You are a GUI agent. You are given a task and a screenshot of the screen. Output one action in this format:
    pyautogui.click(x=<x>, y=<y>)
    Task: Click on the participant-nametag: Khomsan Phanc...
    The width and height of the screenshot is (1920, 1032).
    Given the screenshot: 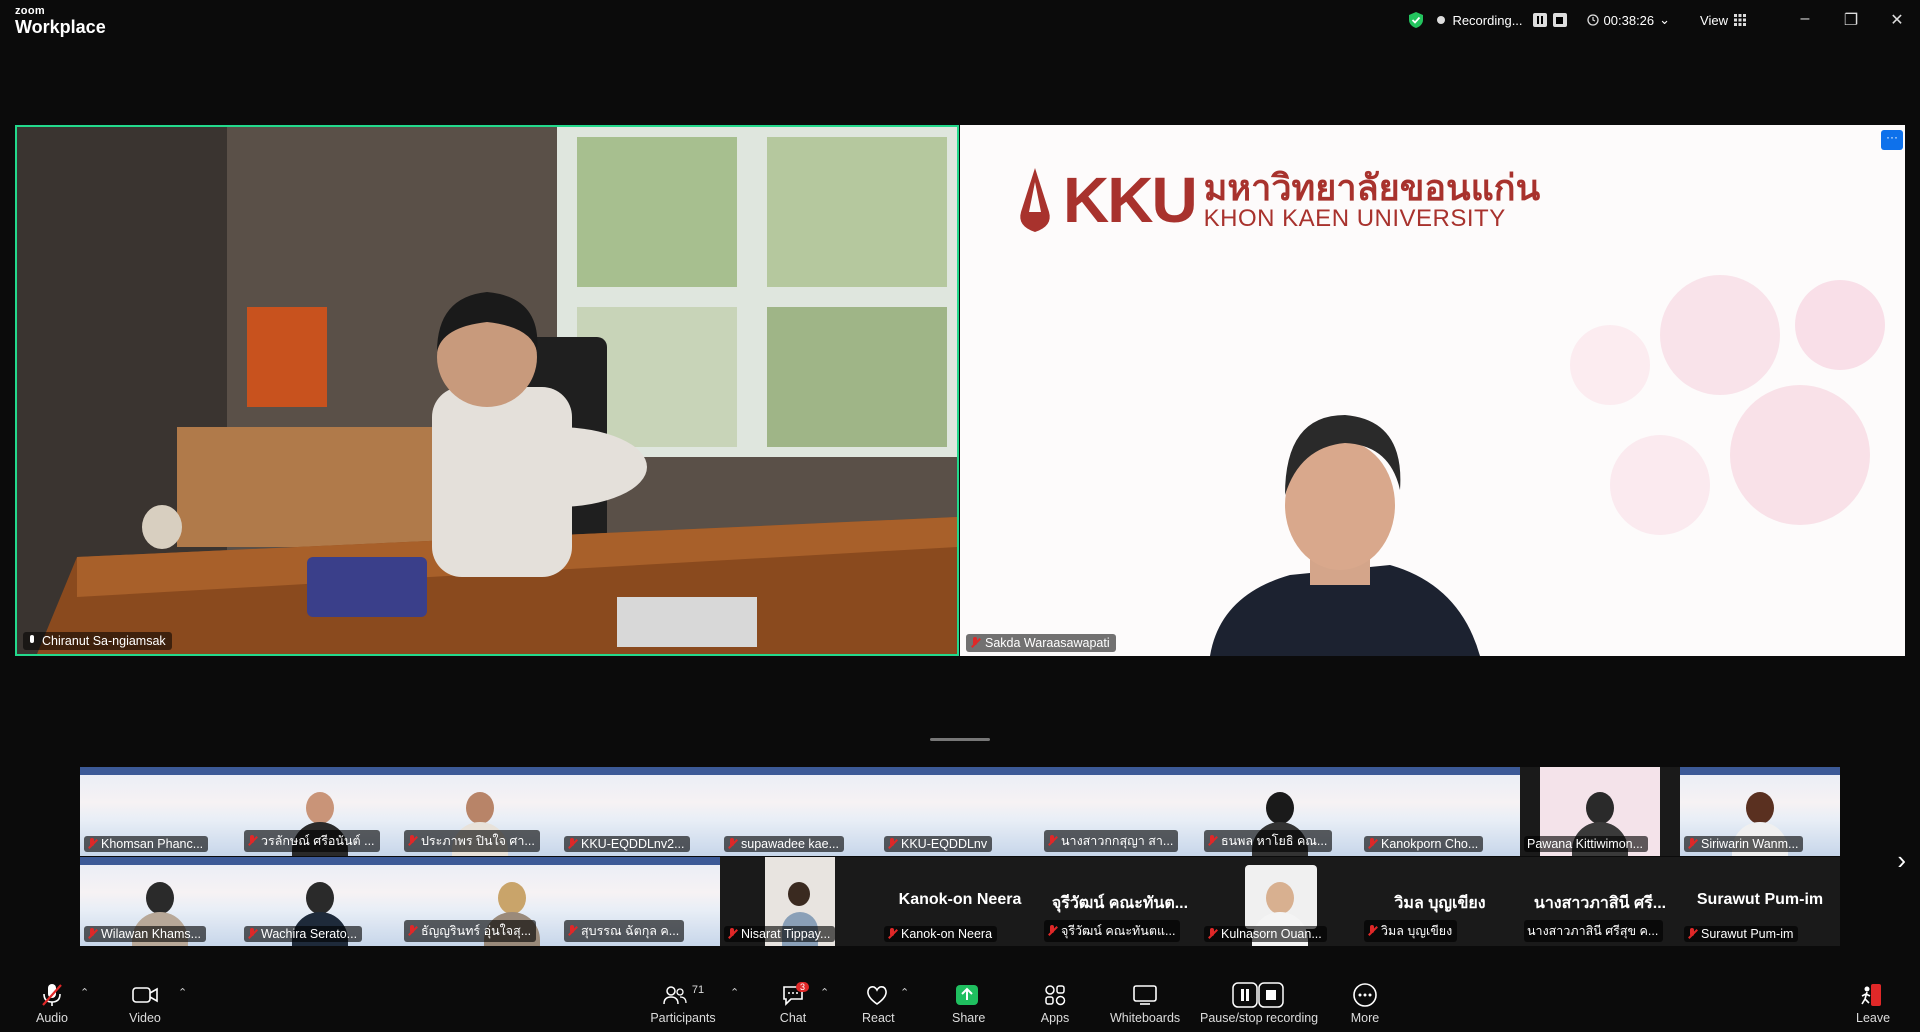 What is the action you would take?
    pyautogui.click(x=146, y=844)
    